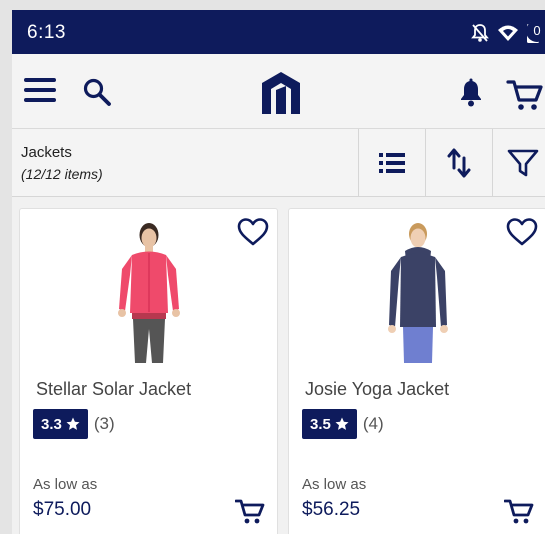  Describe the element at coordinates (535, 31) in the screenshot. I see `cart-count-badge: 0` at that location.